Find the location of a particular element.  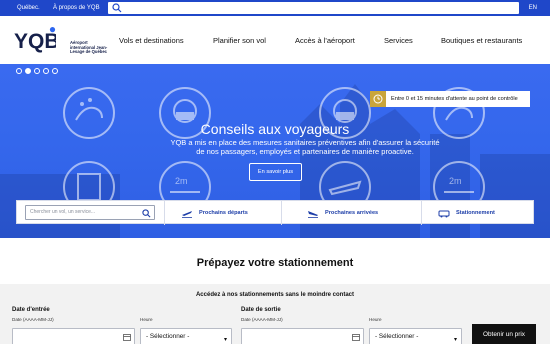

arrivals-link: Prochaines arrivées is located at coordinates (342, 213).